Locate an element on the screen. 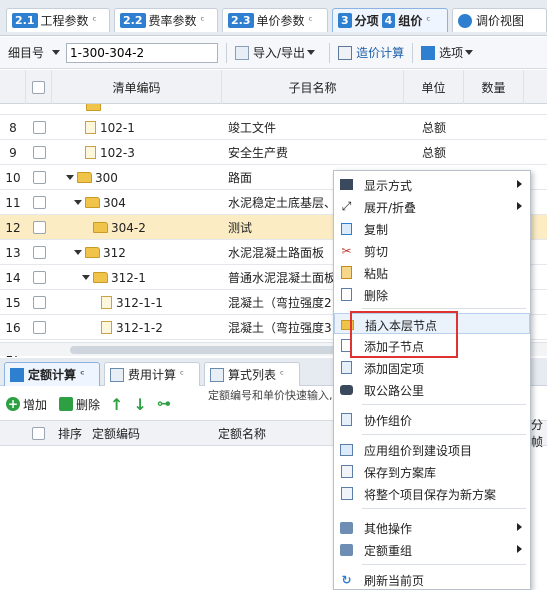  menu-separator is located at coordinates (444, 404).